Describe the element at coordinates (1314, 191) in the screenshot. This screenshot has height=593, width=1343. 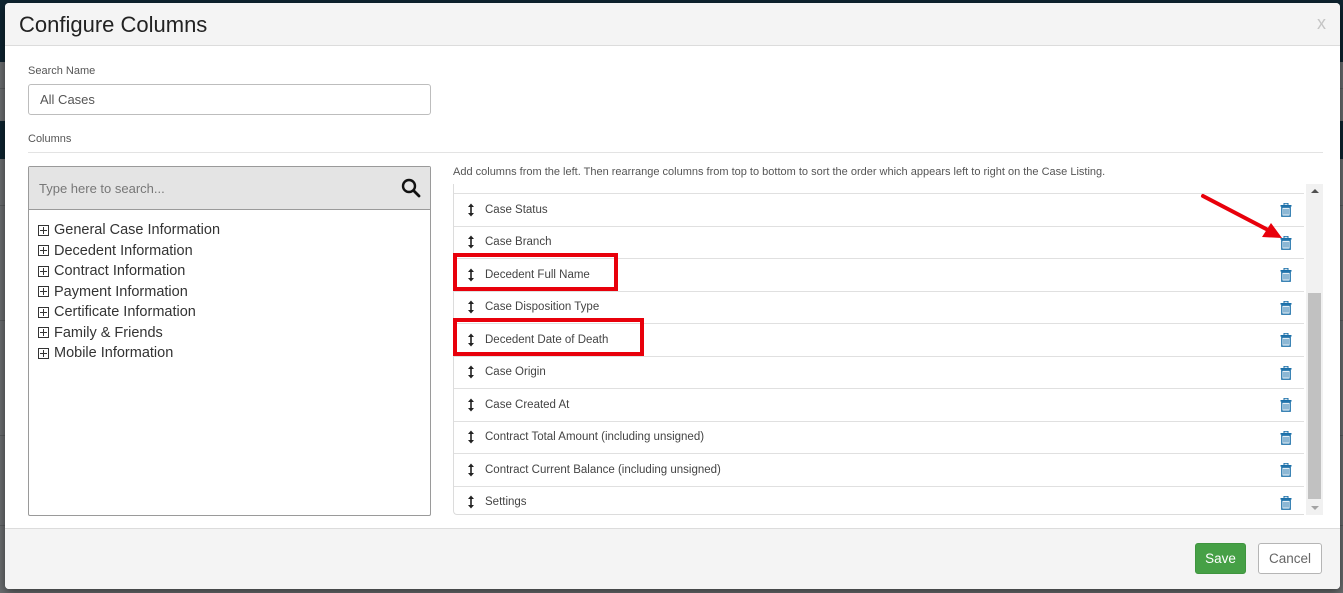
I see `scroll-up-arrow-icon` at that location.